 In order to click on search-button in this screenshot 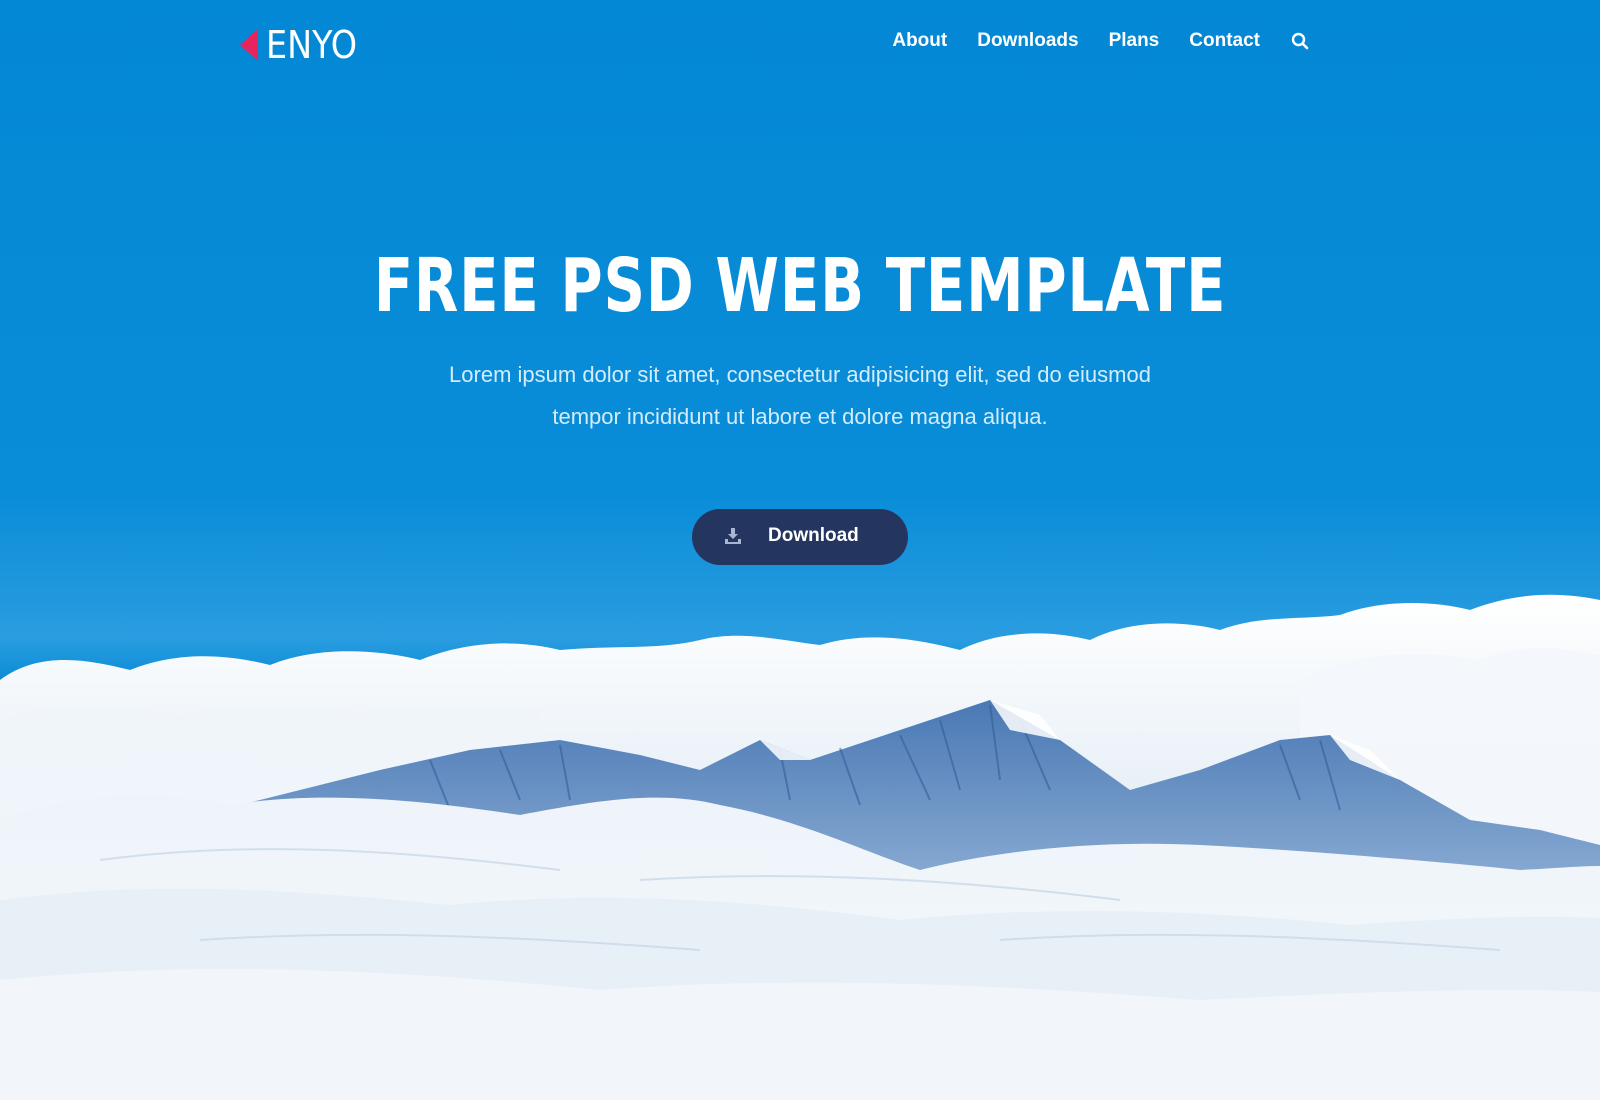, I will do `click(1300, 41)`.